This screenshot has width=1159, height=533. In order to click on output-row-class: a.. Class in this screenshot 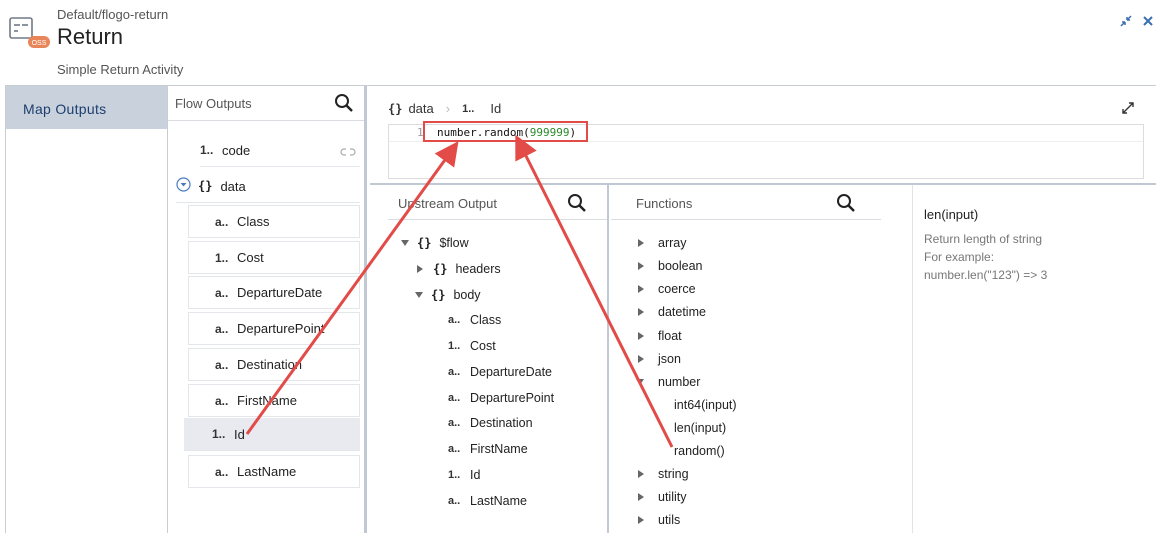, I will do `click(274, 221)`.